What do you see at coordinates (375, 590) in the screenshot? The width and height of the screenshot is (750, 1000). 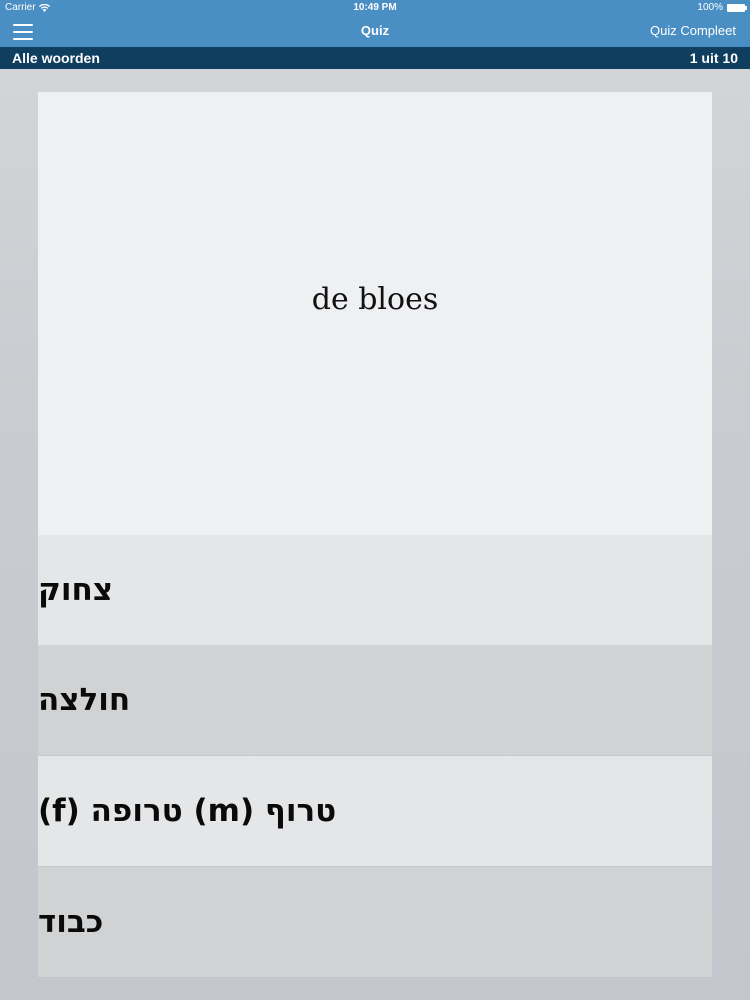 I see `answer-option-1: צחוק` at bounding box center [375, 590].